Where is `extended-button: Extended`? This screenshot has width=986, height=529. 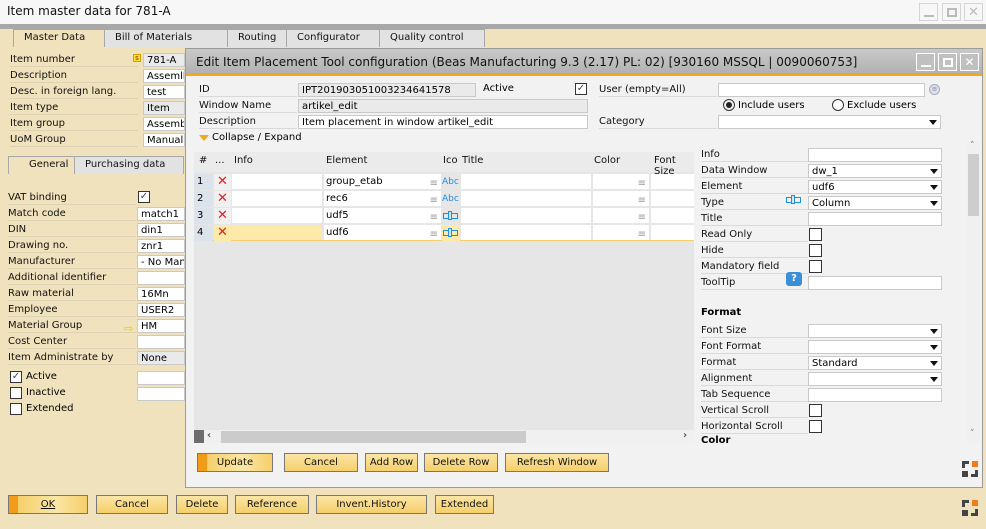 extended-button: Extended is located at coordinates (464, 504).